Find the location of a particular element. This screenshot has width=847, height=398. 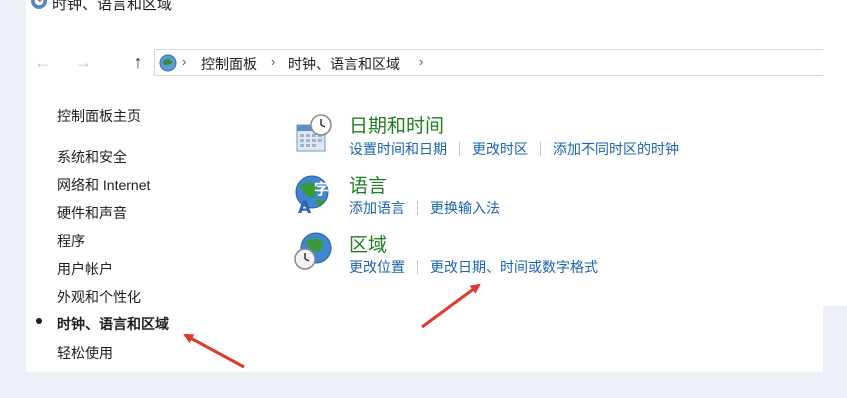

annotation-arrow-sidebar-item is located at coordinates (214, 351).